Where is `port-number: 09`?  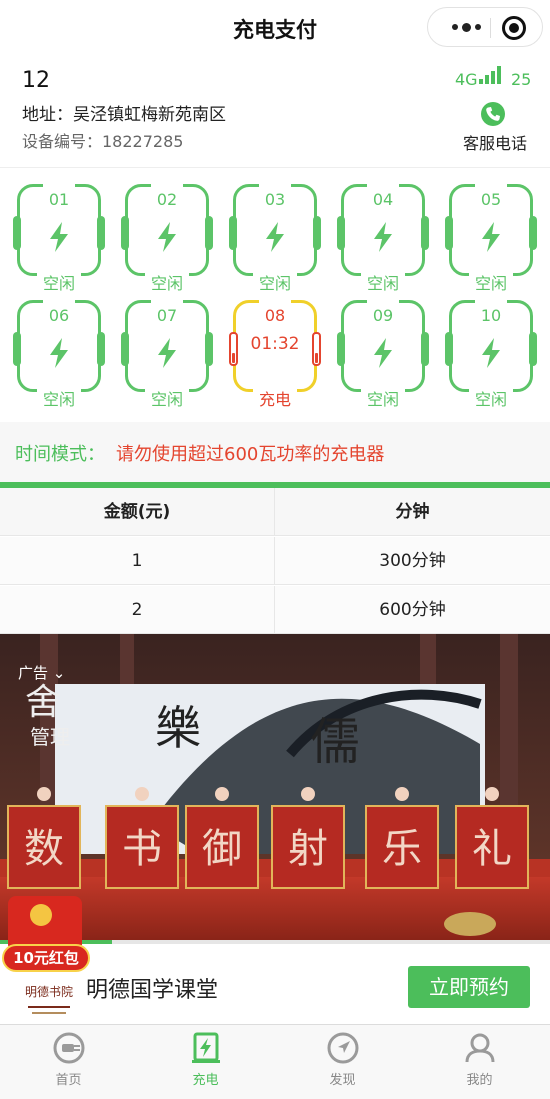
port-number: 09 is located at coordinates (383, 315).